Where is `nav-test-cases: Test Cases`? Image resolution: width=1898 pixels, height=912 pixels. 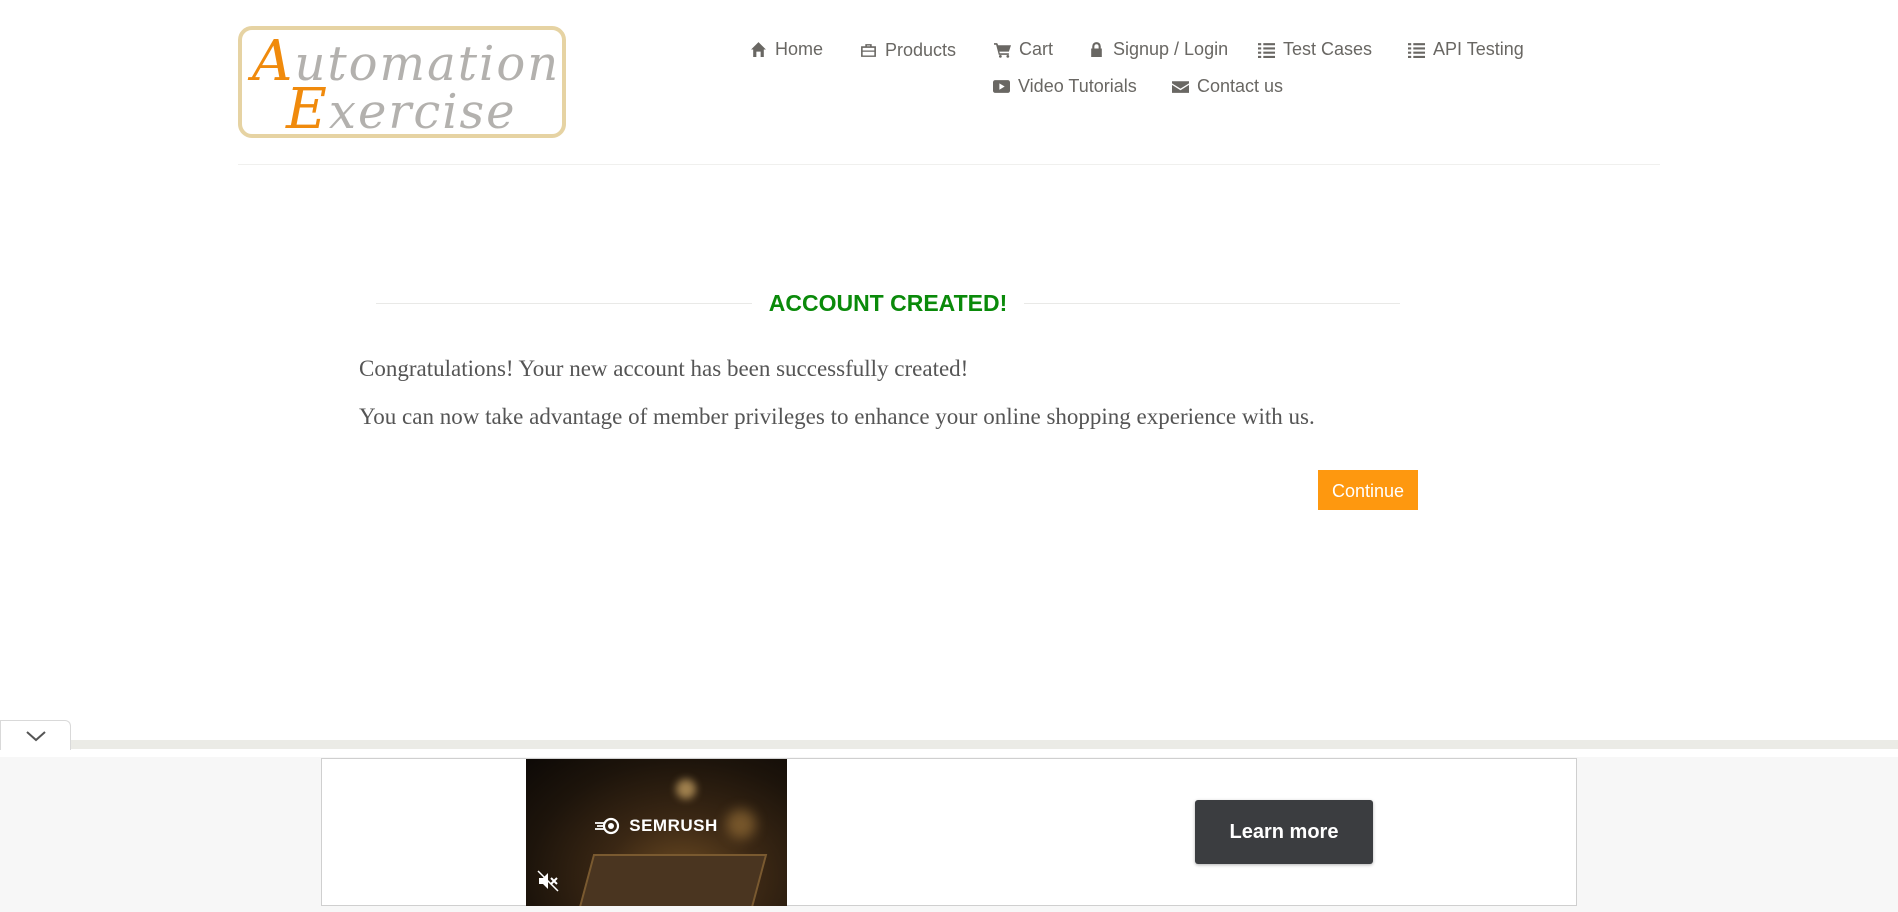 nav-test-cases: Test Cases is located at coordinates (1315, 49).